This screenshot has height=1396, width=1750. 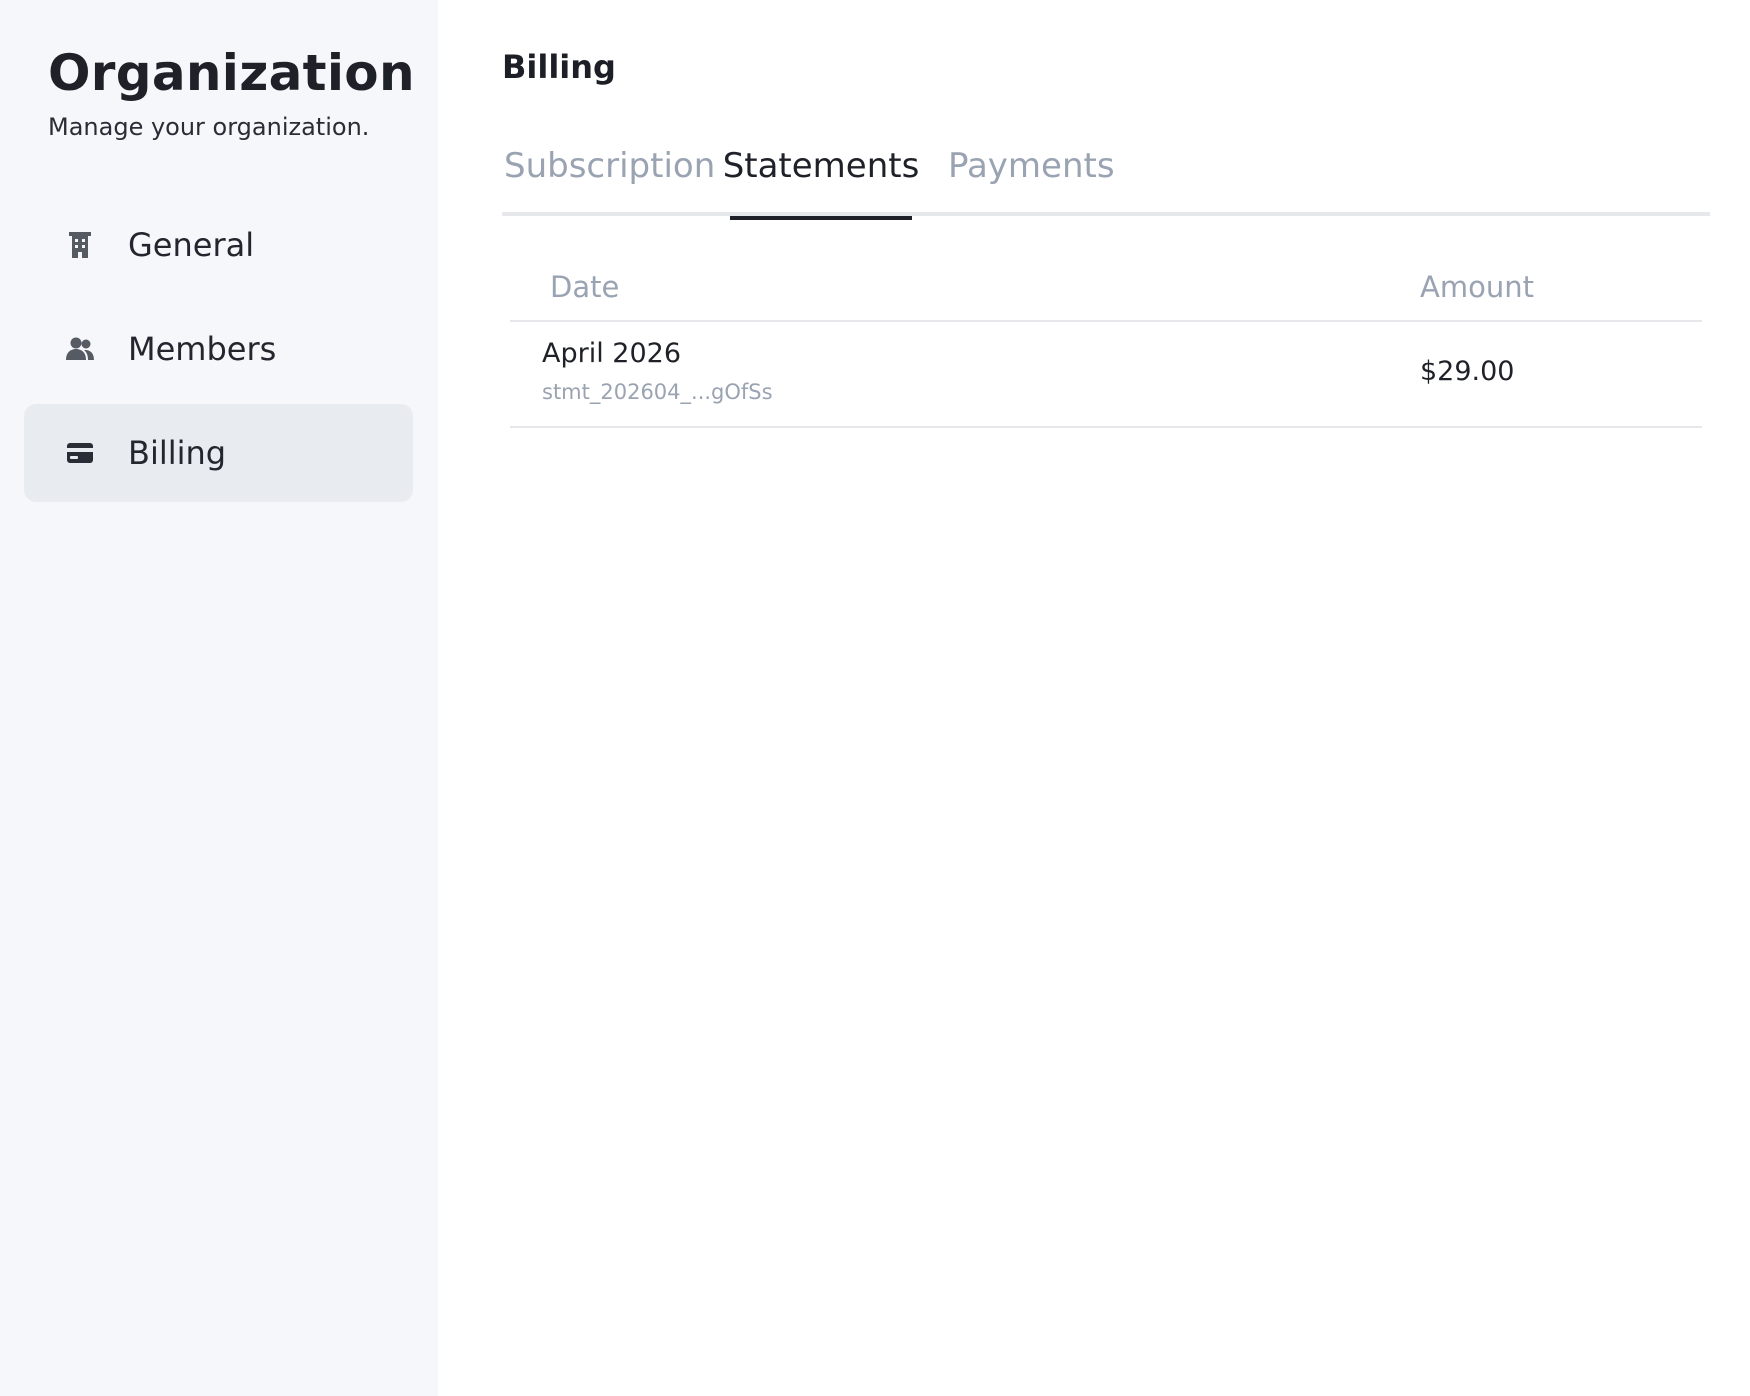 I want to click on sidebar-item-label: General, so click(x=191, y=245).